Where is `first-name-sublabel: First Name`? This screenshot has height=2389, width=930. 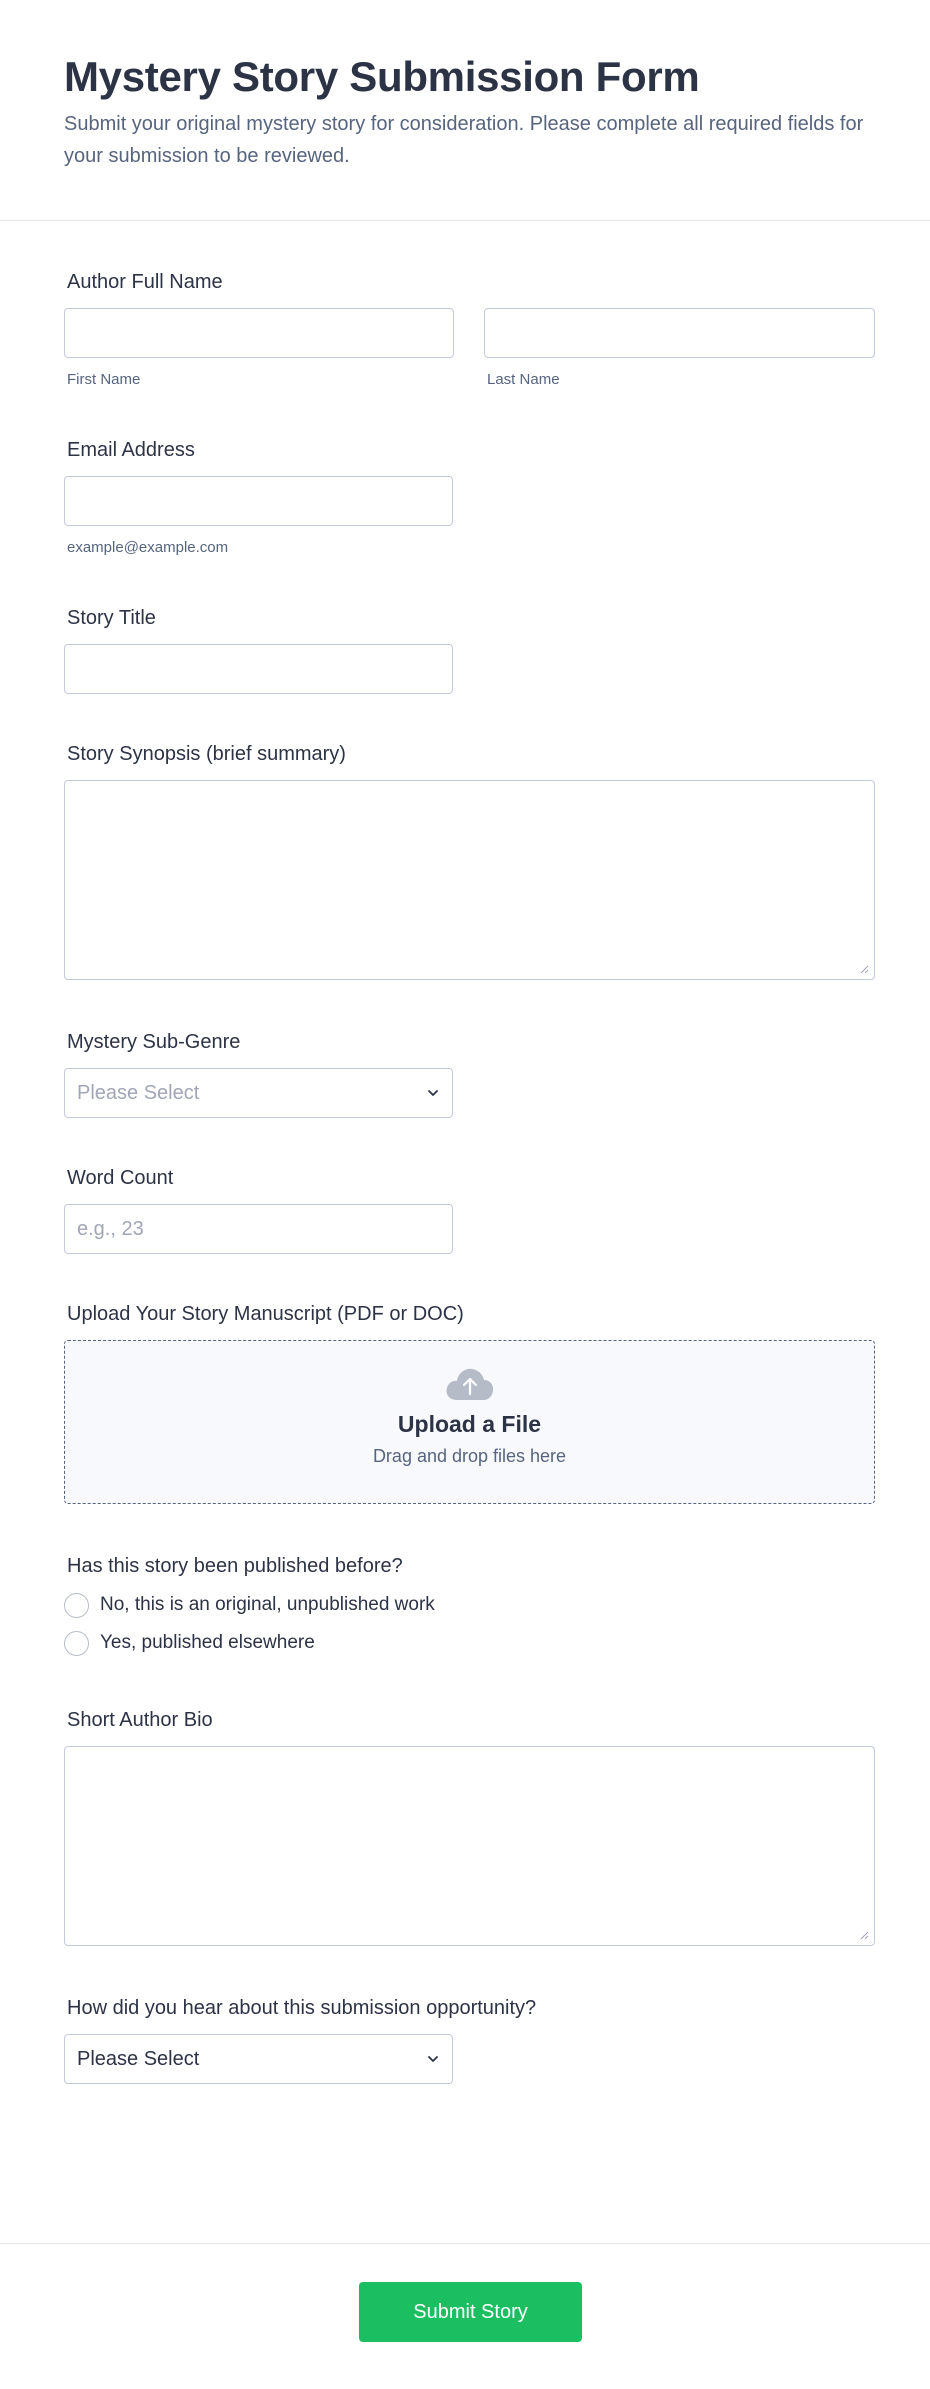
first-name-sublabel: First Name is located at coordinates (104, 379).